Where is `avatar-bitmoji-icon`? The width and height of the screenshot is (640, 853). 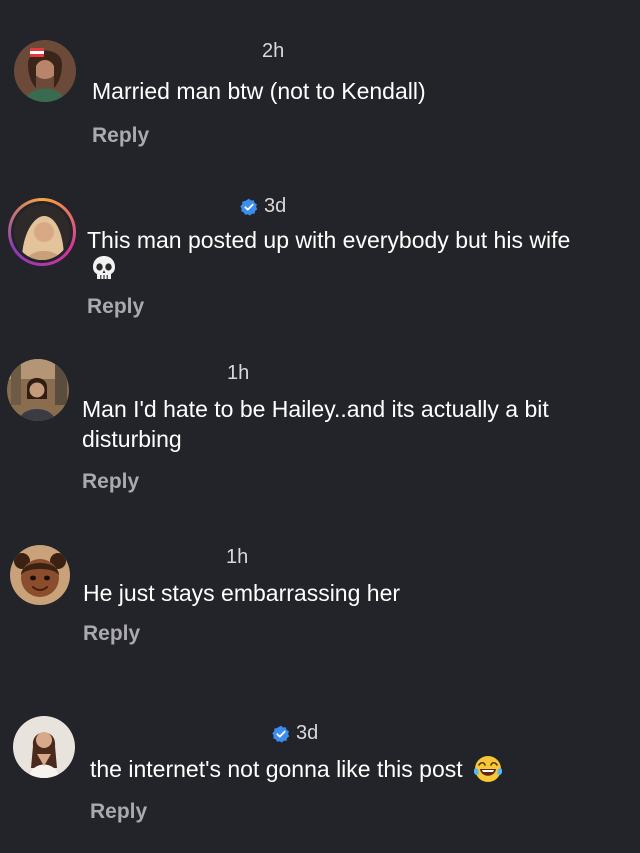
avatar-bitmoji-icon is located at coordinates (40, 575).